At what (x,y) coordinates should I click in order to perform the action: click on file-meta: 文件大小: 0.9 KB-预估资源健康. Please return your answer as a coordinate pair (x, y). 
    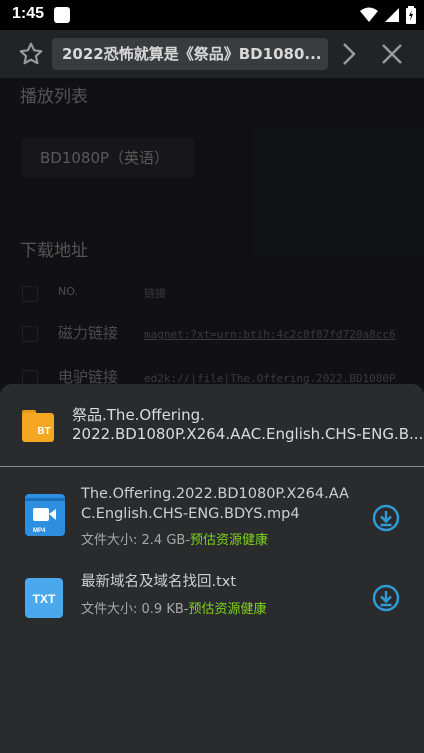
    Looking at the image, I should click on (173, 607).